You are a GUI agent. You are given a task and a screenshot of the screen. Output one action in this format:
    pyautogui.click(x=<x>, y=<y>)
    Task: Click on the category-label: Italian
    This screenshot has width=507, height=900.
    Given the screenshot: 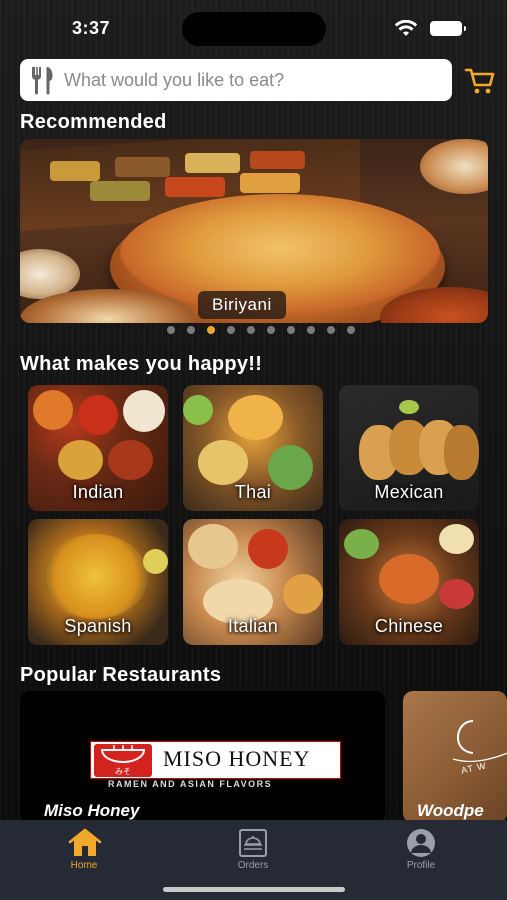 What is the action you would take?
    pyautogui.click(x=253, y=626)
    